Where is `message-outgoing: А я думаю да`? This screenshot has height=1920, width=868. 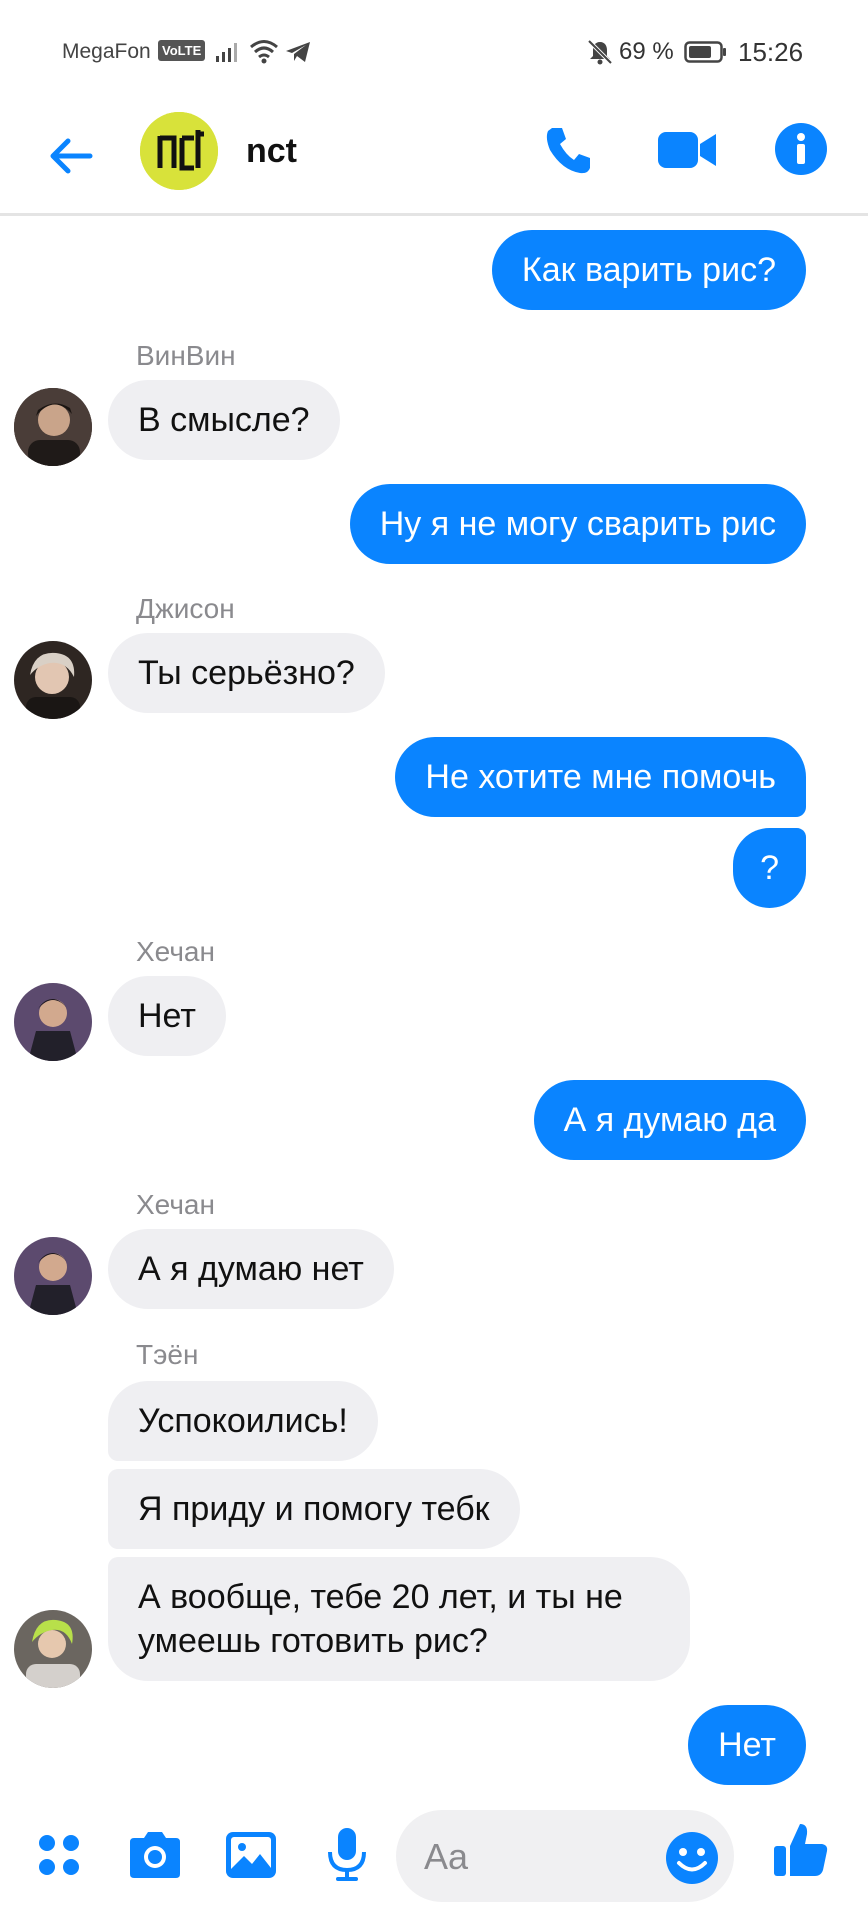 message-outgoing: А я думаю да is located at coordinates (669, 1120).